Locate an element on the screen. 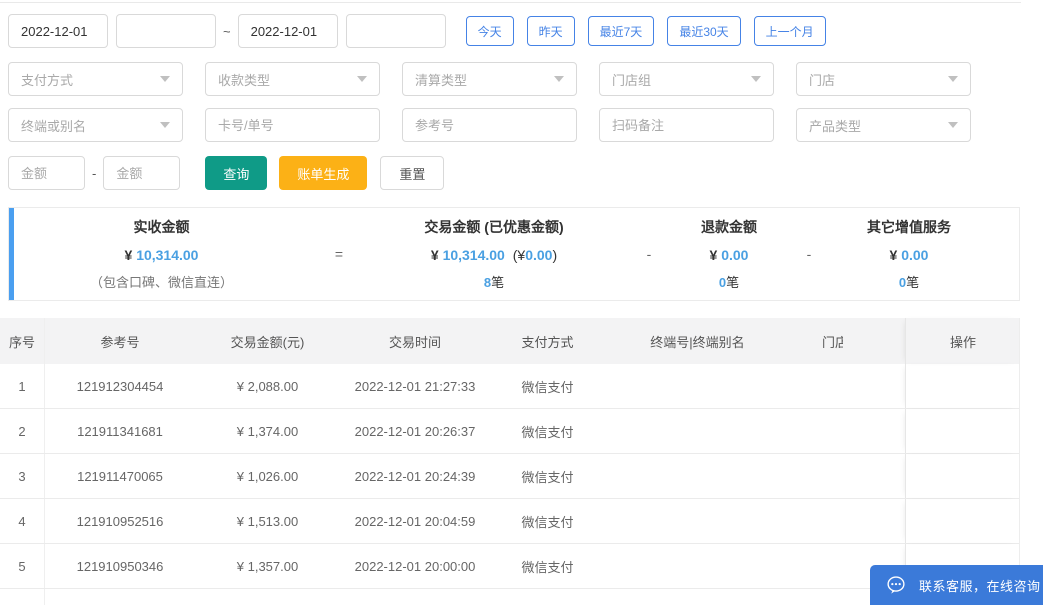 This screenshot has height=605, width=1043. query-button: 查询 is located at coordinates (236, 173).